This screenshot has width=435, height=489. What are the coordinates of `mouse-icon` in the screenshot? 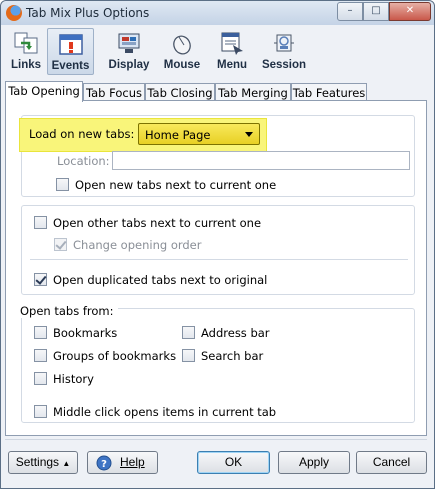 It's located at (182, 45).